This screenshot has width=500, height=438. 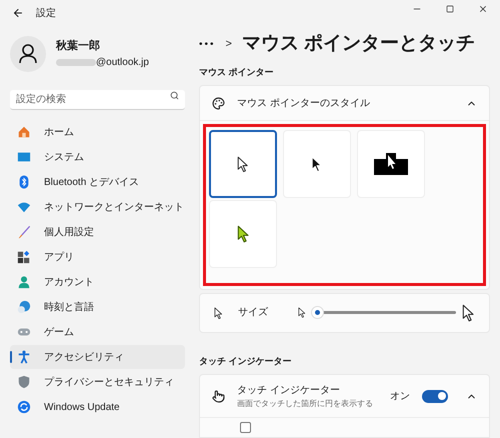 I want to click on sidebar-item: ゲーム, so click(x=97, y=332).